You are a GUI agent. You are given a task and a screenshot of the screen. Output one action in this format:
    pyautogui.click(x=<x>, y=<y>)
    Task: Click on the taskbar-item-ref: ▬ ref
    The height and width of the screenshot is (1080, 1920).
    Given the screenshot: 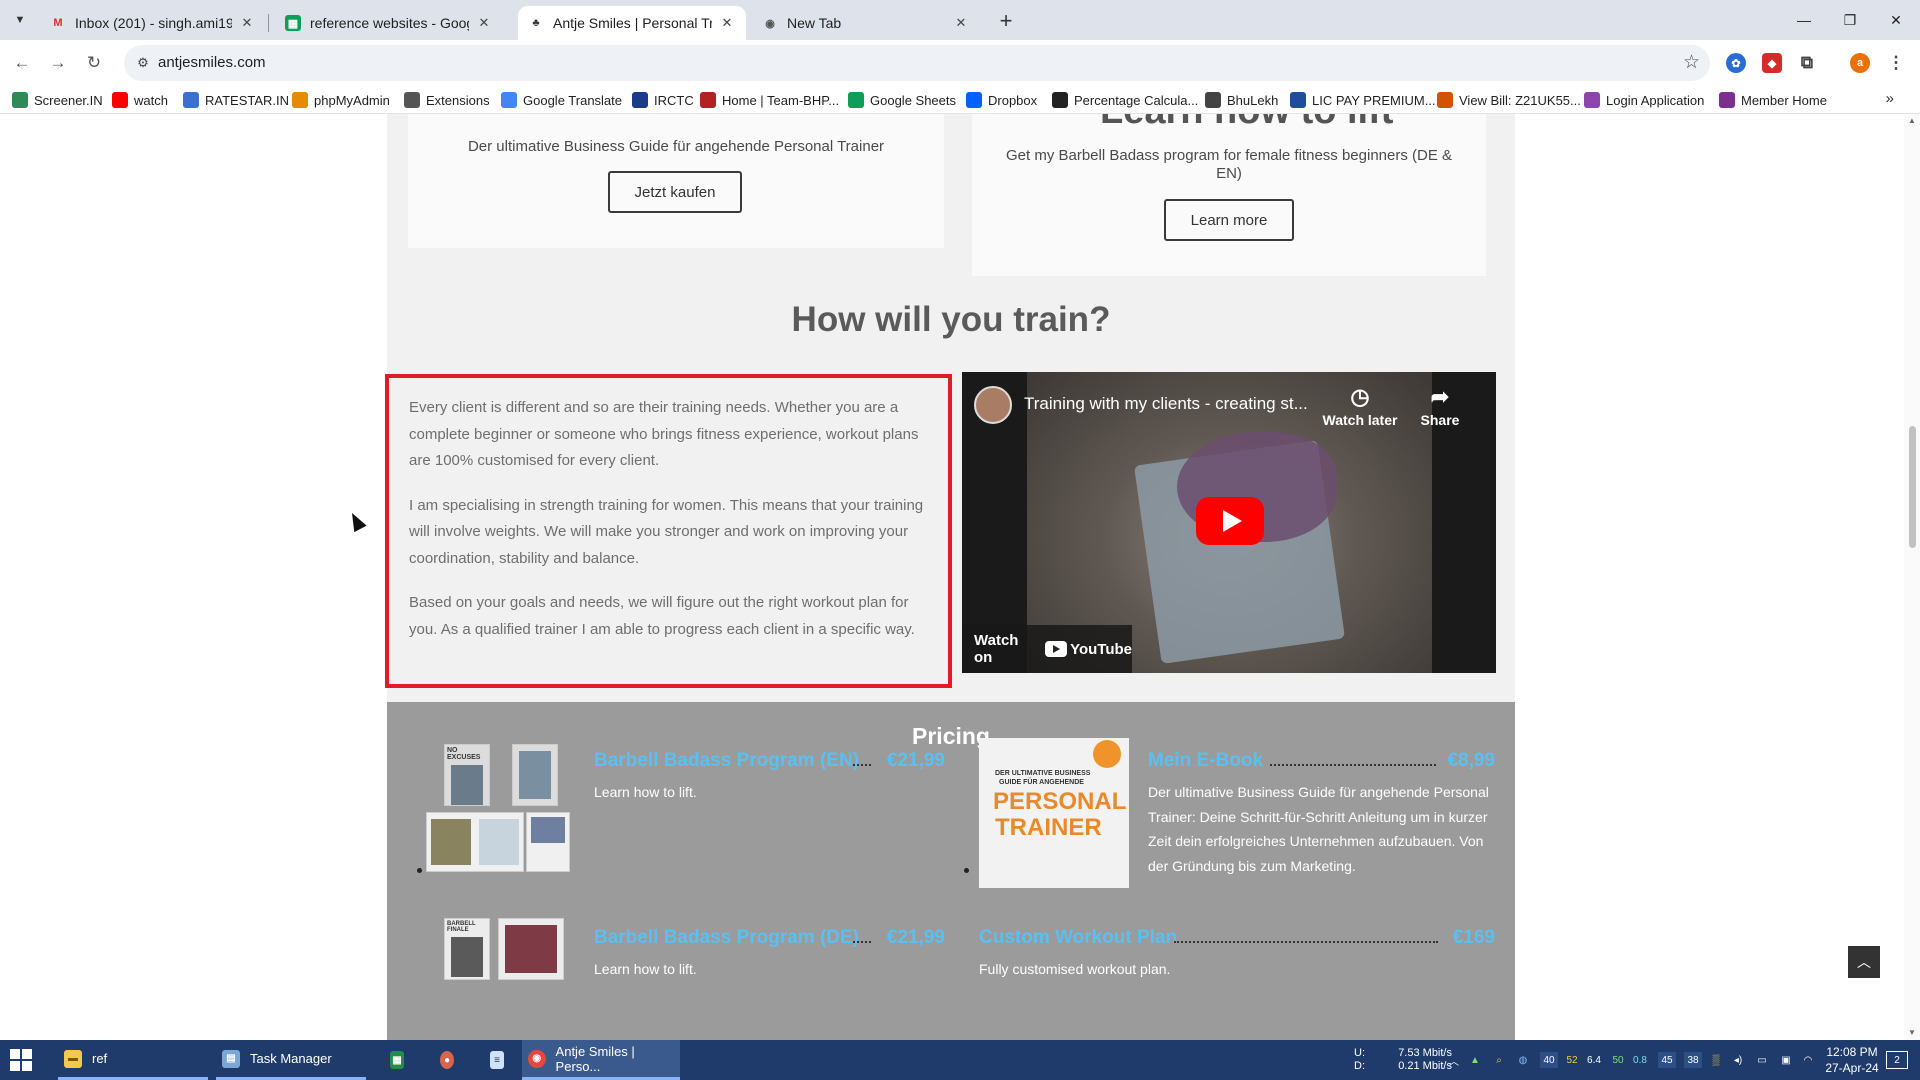 What is the action you would take?
    pyautogui.click(x=133, y=1060)
    